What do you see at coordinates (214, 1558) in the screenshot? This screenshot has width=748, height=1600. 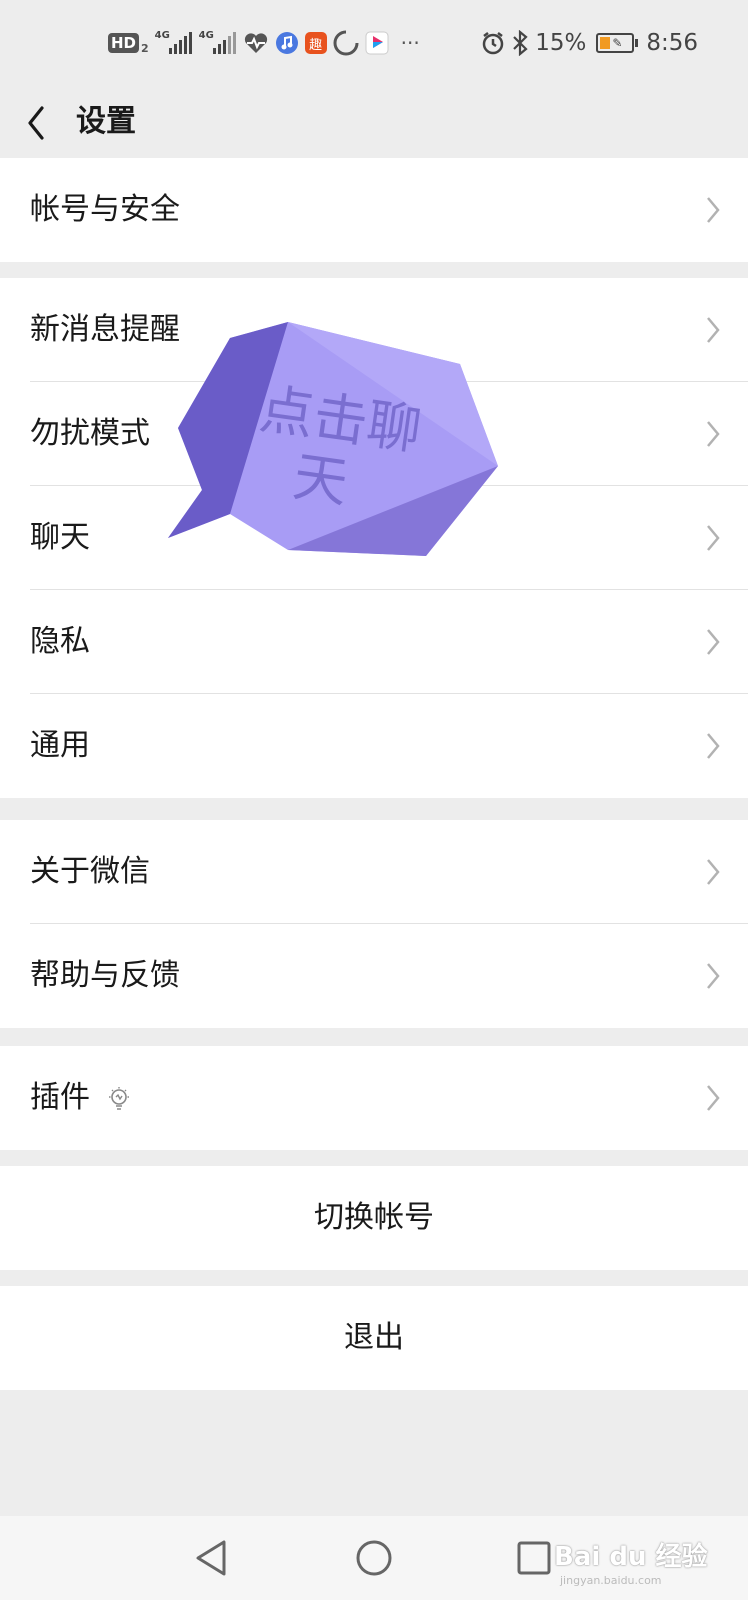 I see `nav-back-icon` at bounding box center [214, 1558].